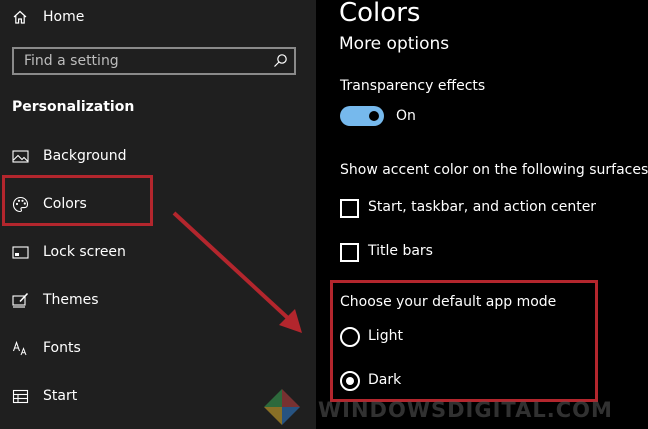 The image size is (648, 429). I want to click on search-icon, so click(280, 61).